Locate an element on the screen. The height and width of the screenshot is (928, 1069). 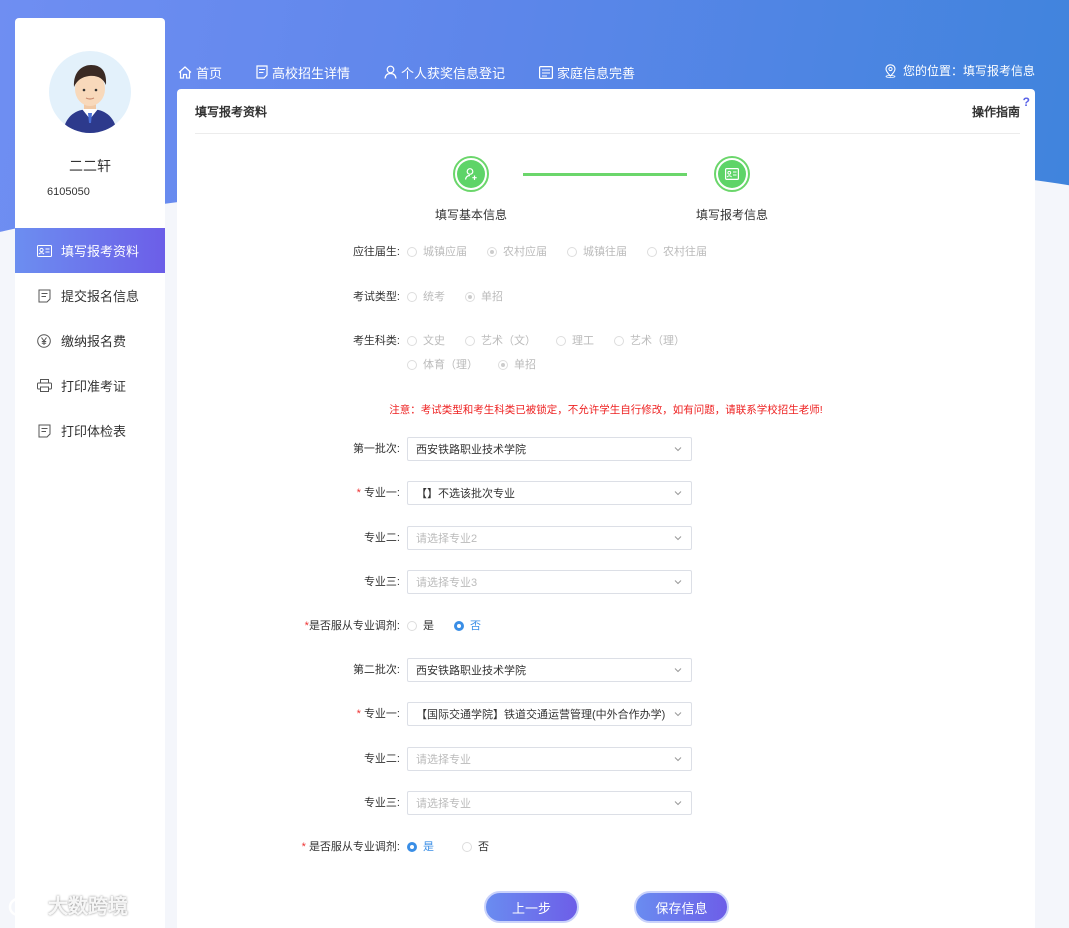
radio-option: 农村应届 is located at coordinates (517, 252).